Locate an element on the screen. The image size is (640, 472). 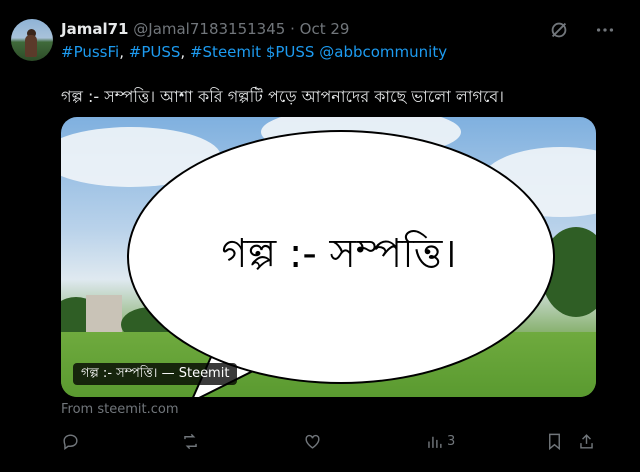
avatar-figure is located at coordinates (31, 46).